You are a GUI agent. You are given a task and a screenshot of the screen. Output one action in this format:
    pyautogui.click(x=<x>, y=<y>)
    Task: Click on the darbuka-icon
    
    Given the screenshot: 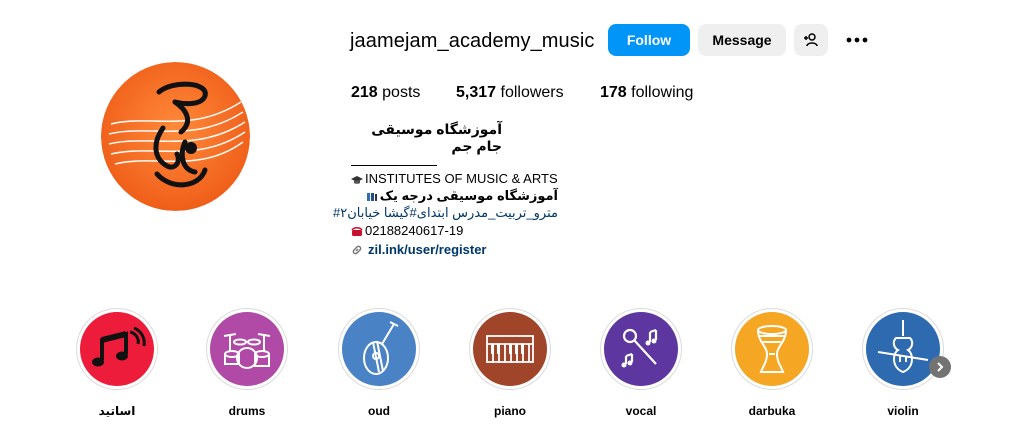 What is the action you would take?
    pyautogui.click(x=772, y=349)
    